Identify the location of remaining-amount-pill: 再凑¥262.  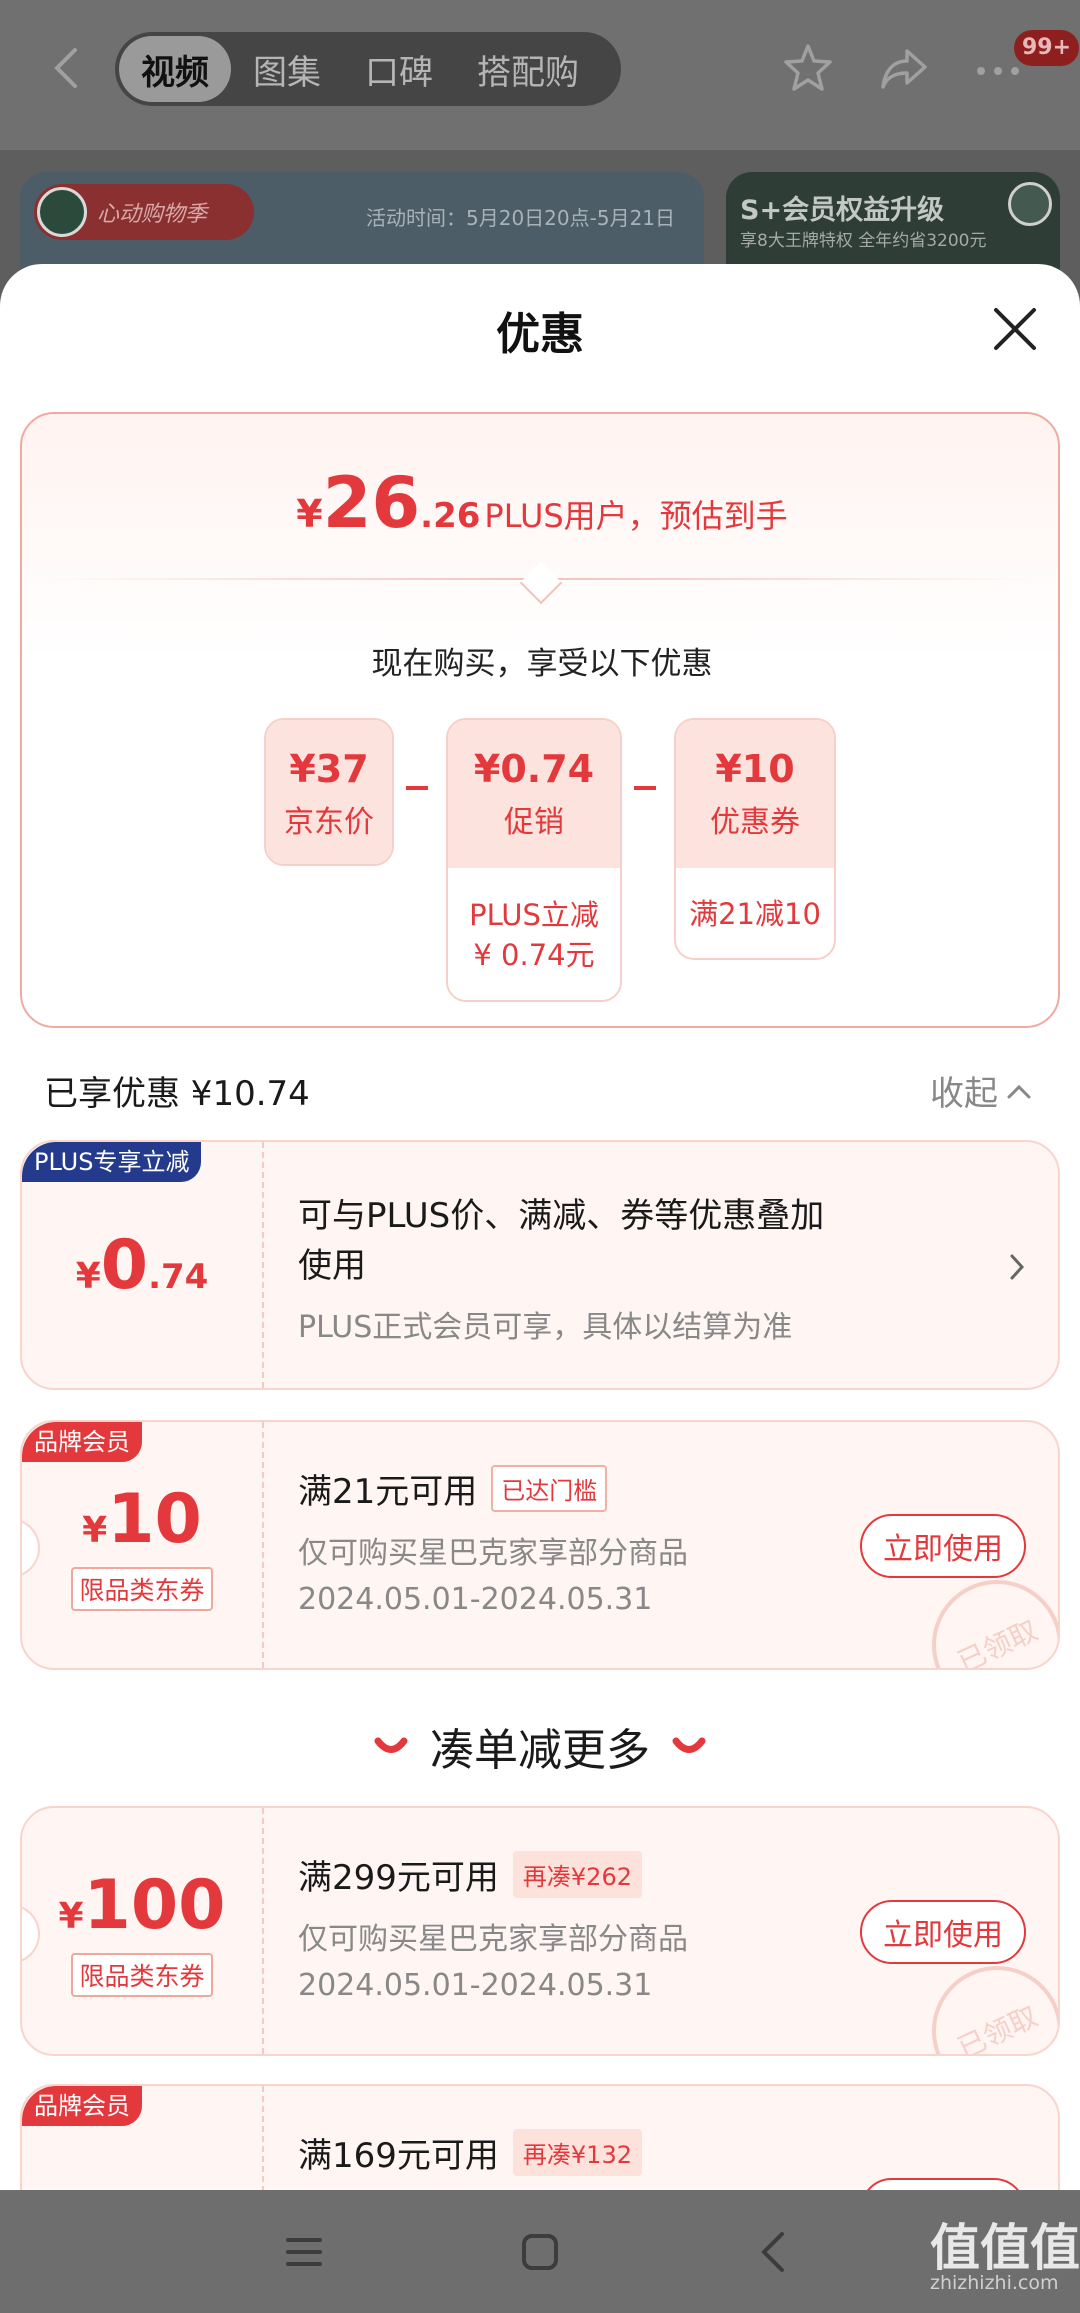
(577, 1874).